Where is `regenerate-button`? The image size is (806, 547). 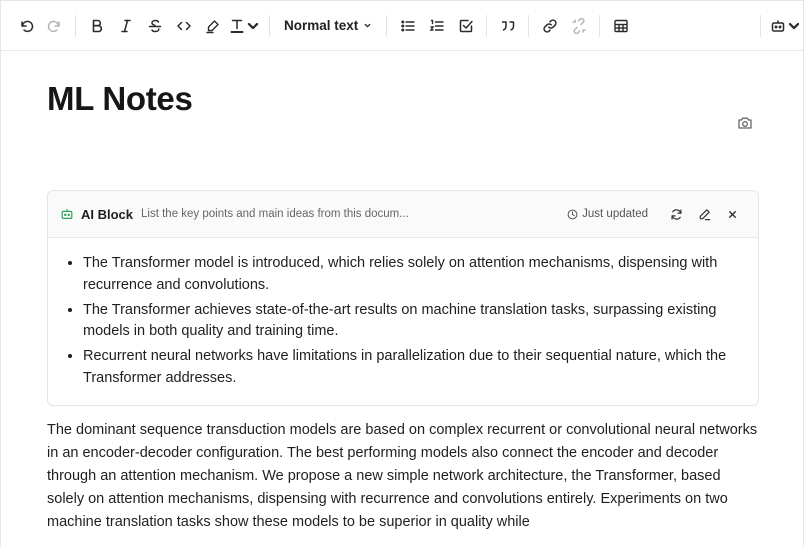
regenerate-button is located at coordinates (676, 214).